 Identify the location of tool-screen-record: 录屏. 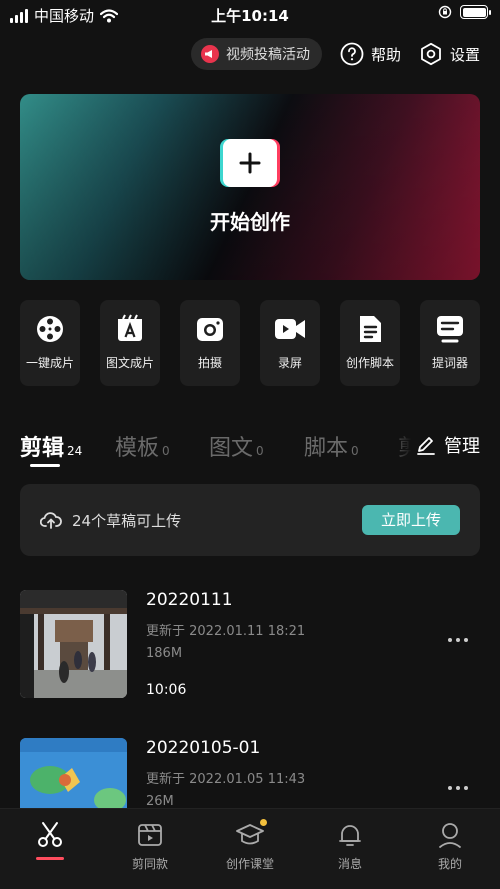
(290, 343).